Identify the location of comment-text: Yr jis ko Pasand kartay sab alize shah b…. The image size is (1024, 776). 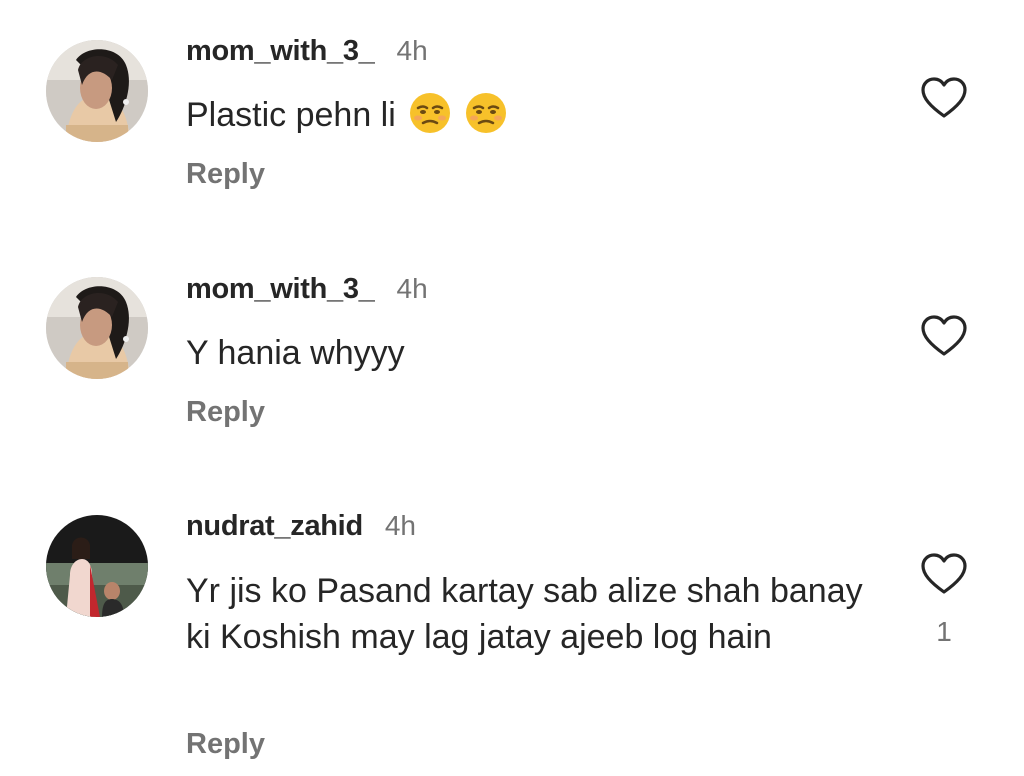
(526, 614).